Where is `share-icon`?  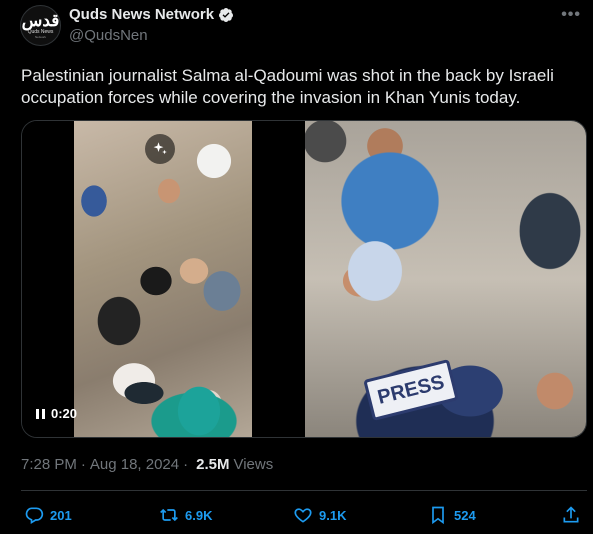 share-icon is located at coordinates (571, 514).